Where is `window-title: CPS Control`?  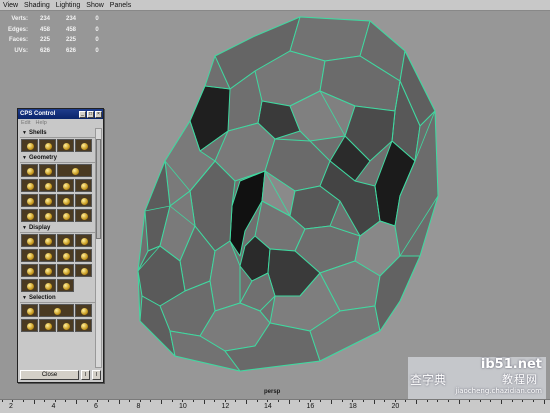 window-title: CPS Control is located at coordinates (38, 114).